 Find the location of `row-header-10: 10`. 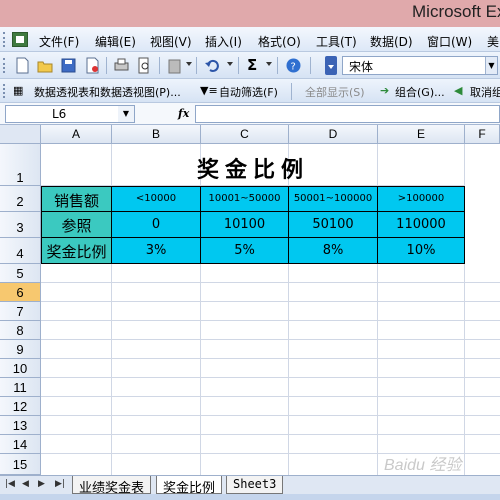

row-header-10: 10 is located at coordinates (20, 368).